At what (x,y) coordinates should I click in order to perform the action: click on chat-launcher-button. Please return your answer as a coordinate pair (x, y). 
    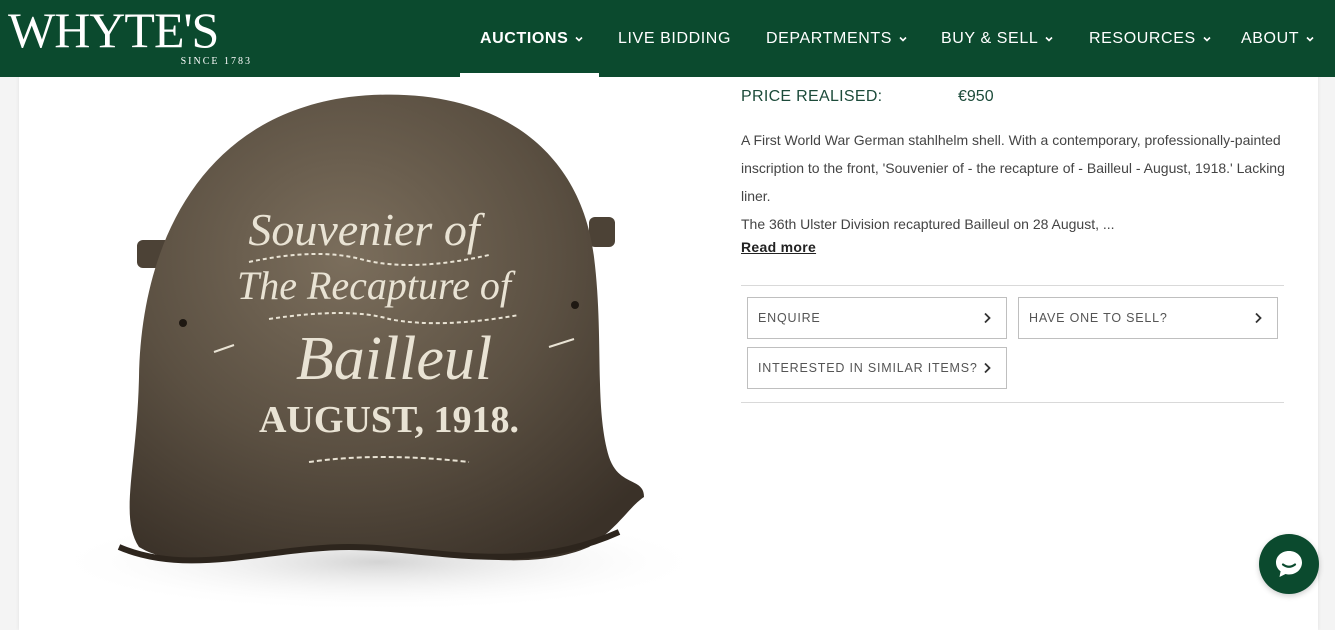
    Looking at the image, I should click on (1289, 564).